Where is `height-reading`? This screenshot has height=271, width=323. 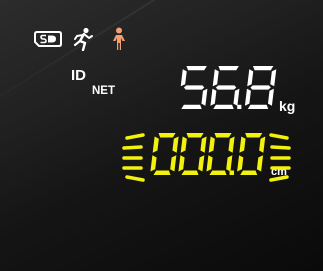 height-reading is located at coordinates (208, 154).